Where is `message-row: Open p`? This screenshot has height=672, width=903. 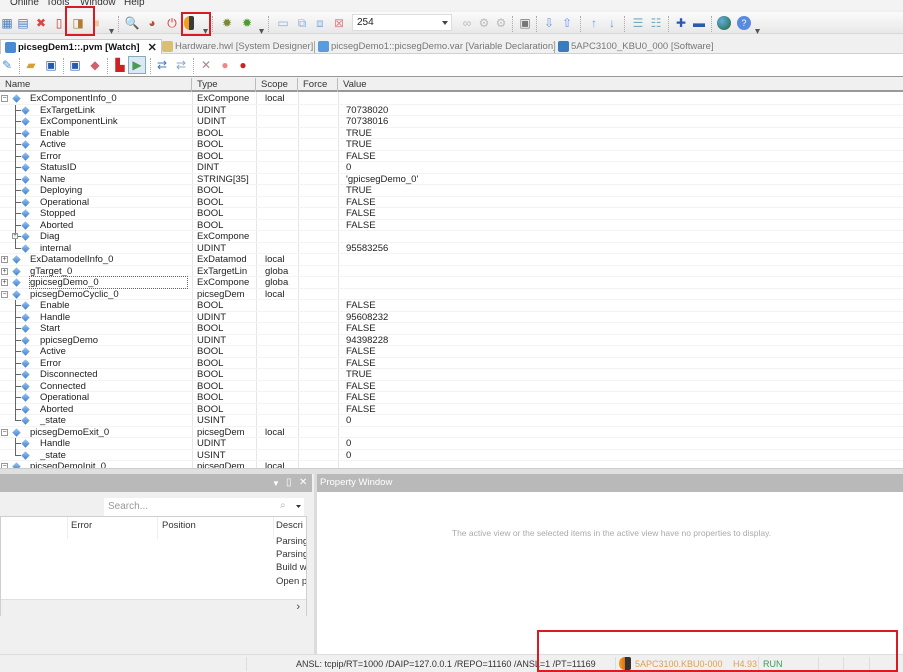
message-row: Open p is located at coordinates (291, 581).